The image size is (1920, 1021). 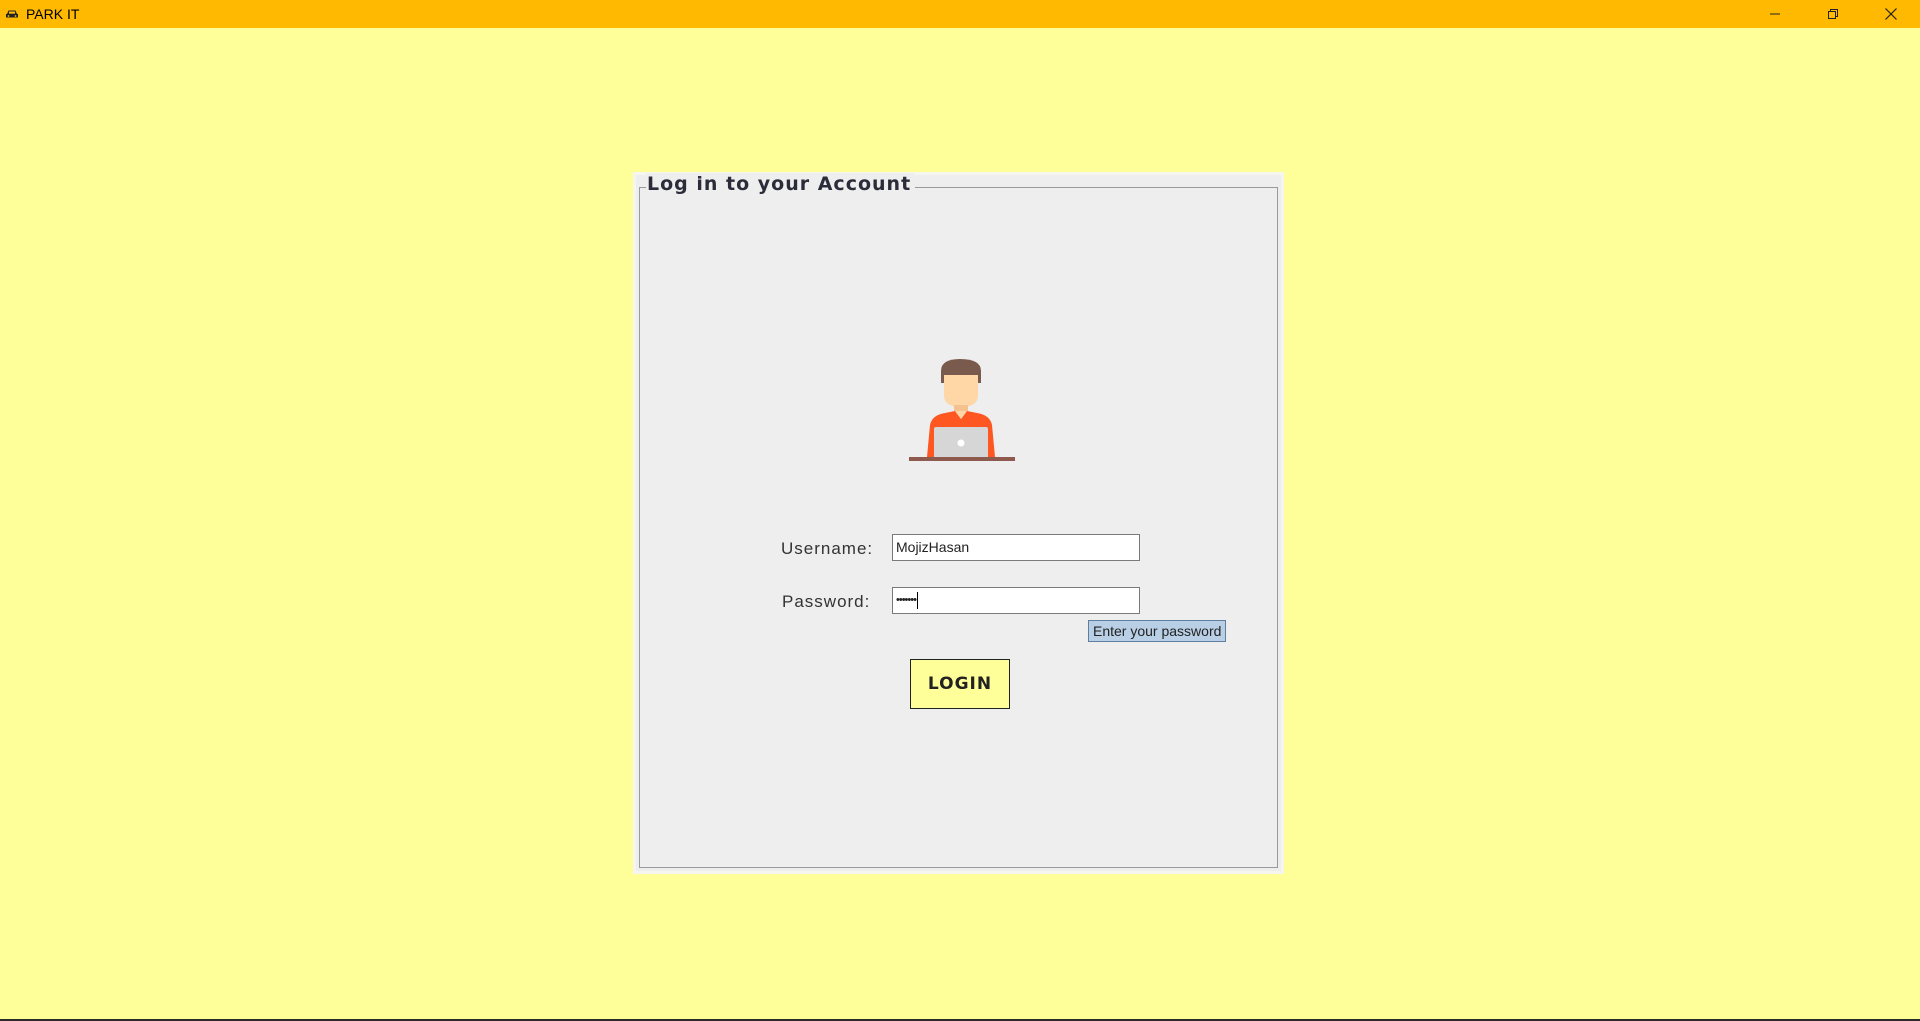 What do you see at coordinates (1016, 547) in the screenshot?
I see `username-field: MojizHasan` at bounding box center [1016, 547].